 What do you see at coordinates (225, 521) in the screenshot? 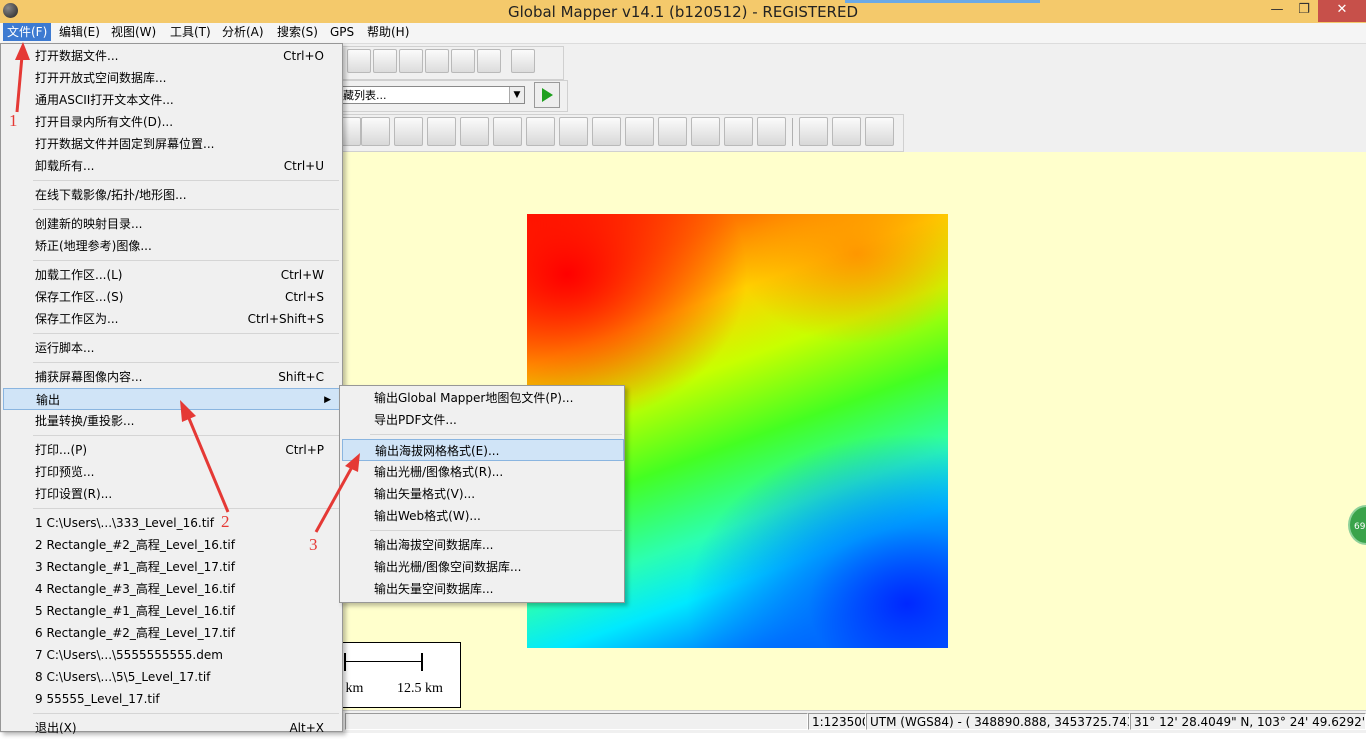
I see `annotation-number-2: 2` at bounding box center [225, 521].